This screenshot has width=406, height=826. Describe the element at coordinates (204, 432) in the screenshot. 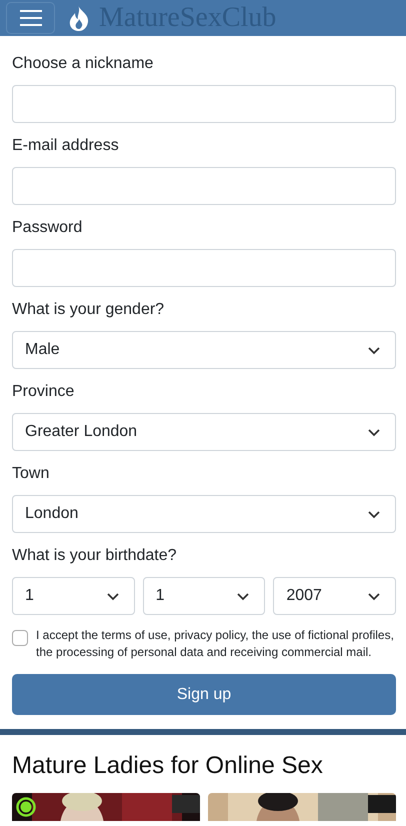

I see `select-field: Greater London` at that location.